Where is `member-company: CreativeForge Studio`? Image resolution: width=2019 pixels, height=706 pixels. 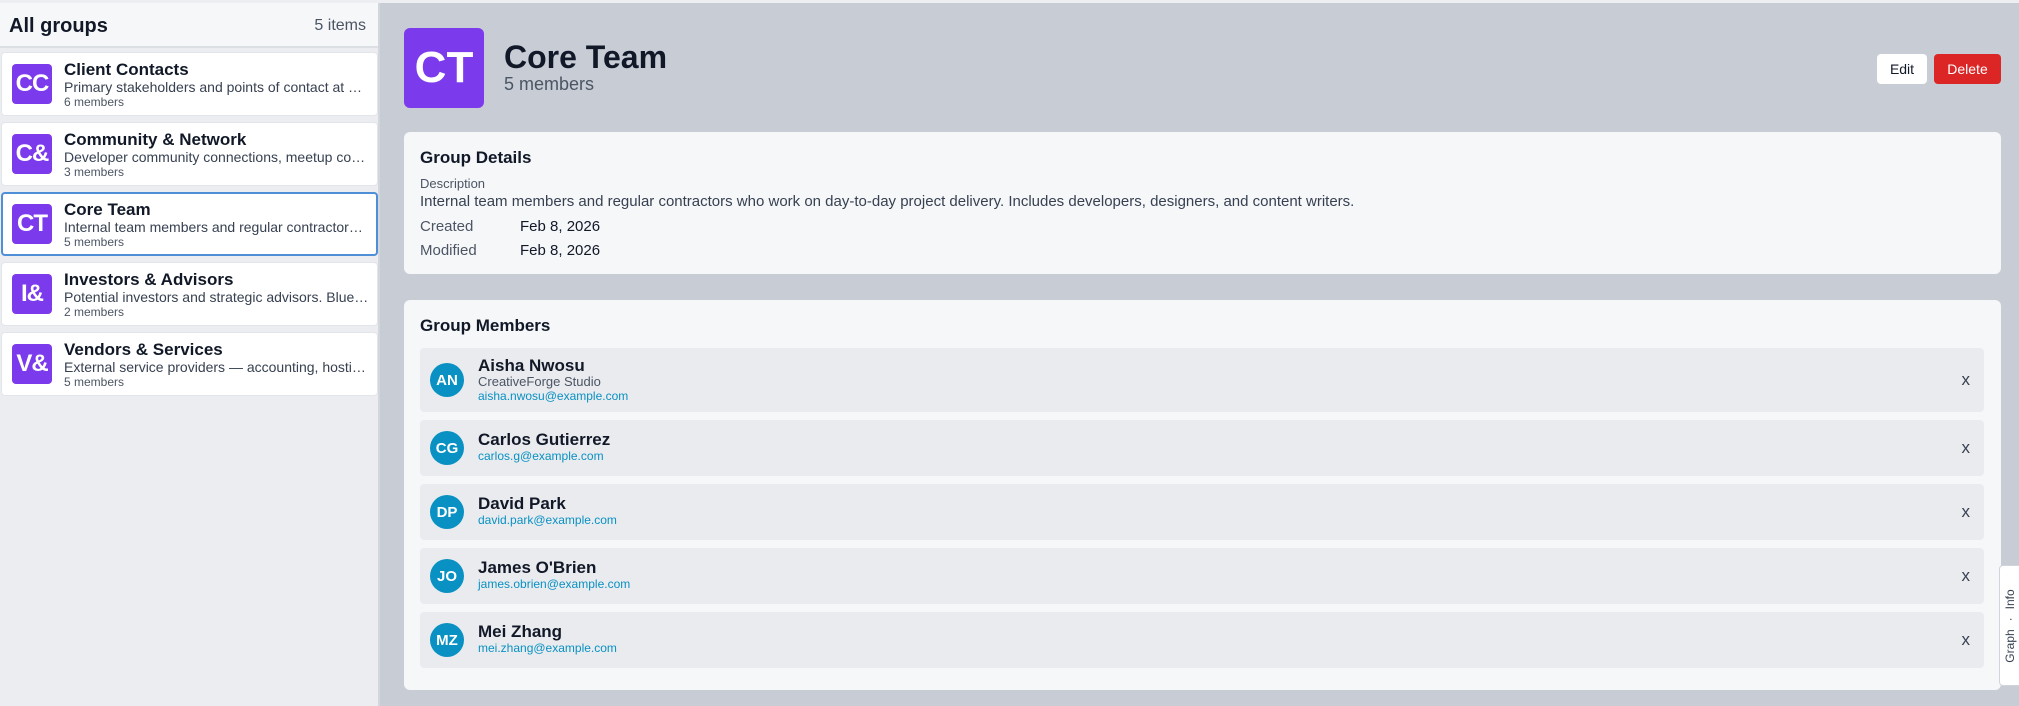 member-company: CreativeForge Studio is located at coordinates (539, 381).